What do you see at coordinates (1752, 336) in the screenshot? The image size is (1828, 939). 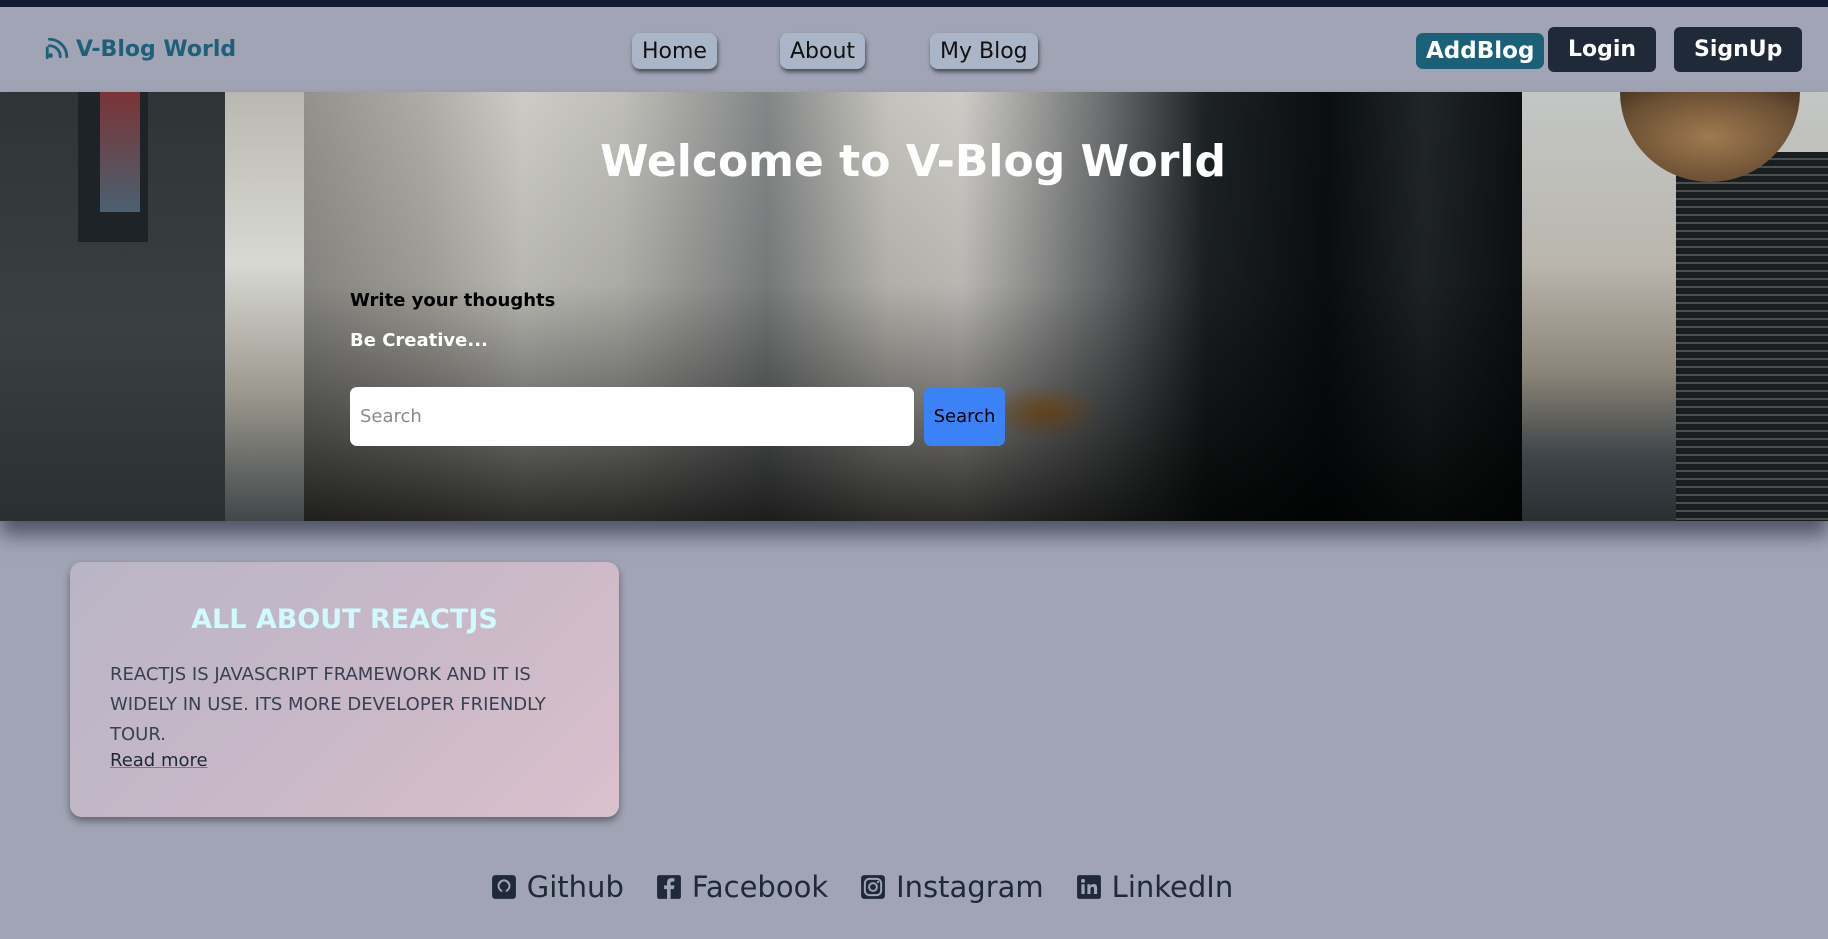 I see `hero-background-blinds` at bounding box center [1752, 336].